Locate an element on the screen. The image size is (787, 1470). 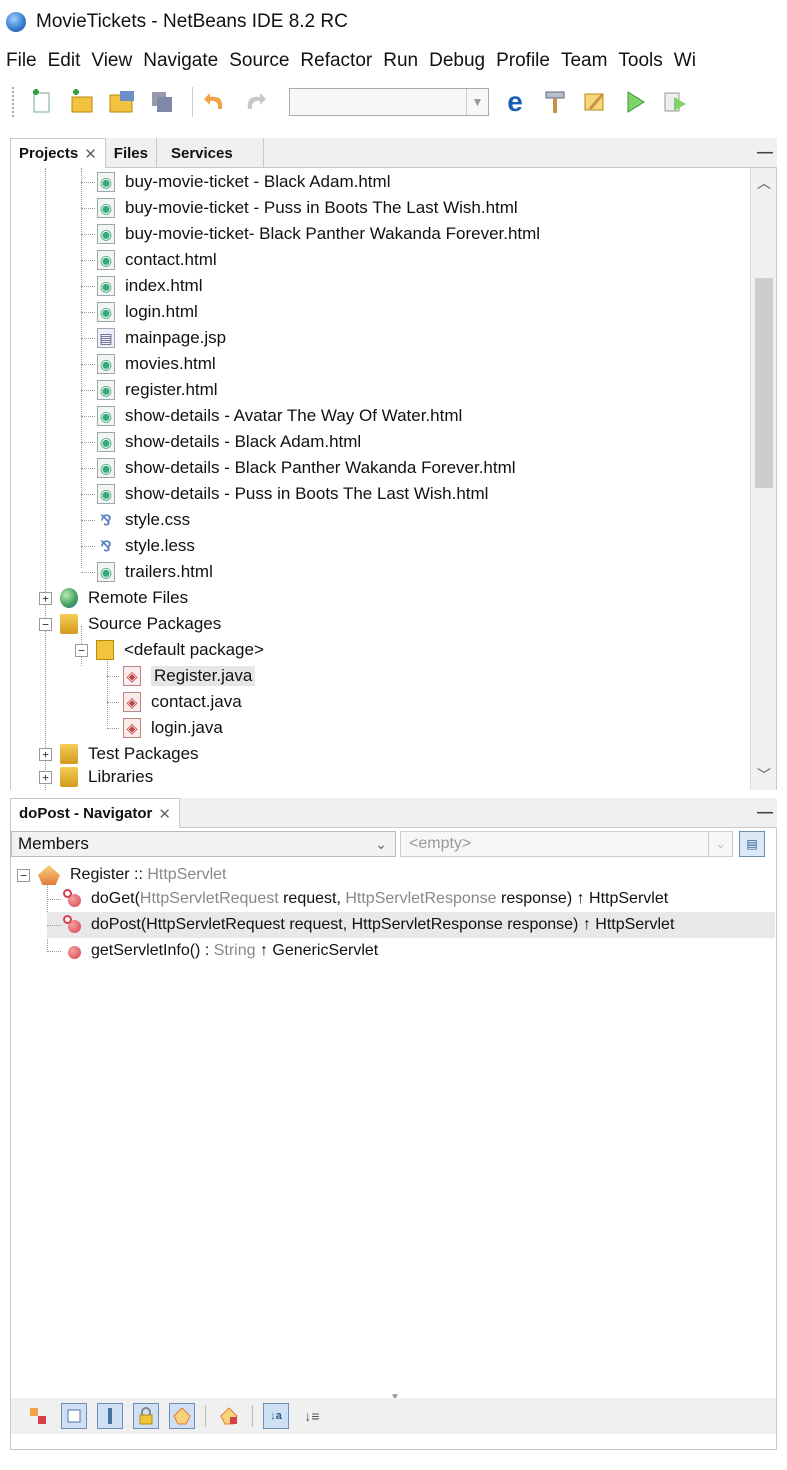
clean-build-icon is located at coordinates (595, 102).